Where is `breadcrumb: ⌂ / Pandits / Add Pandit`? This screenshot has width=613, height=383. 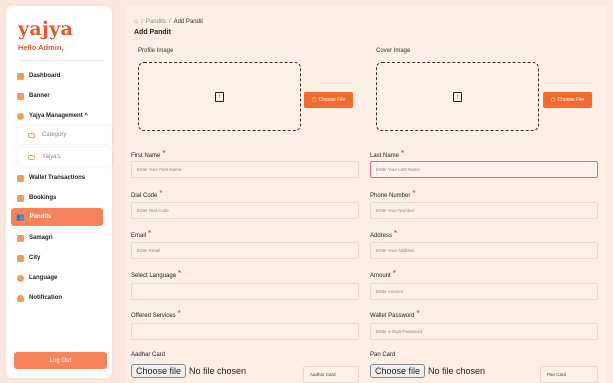 breadcrumb: ⌂ / Pandits / Add Pandit is located at coordinates (168, 21).